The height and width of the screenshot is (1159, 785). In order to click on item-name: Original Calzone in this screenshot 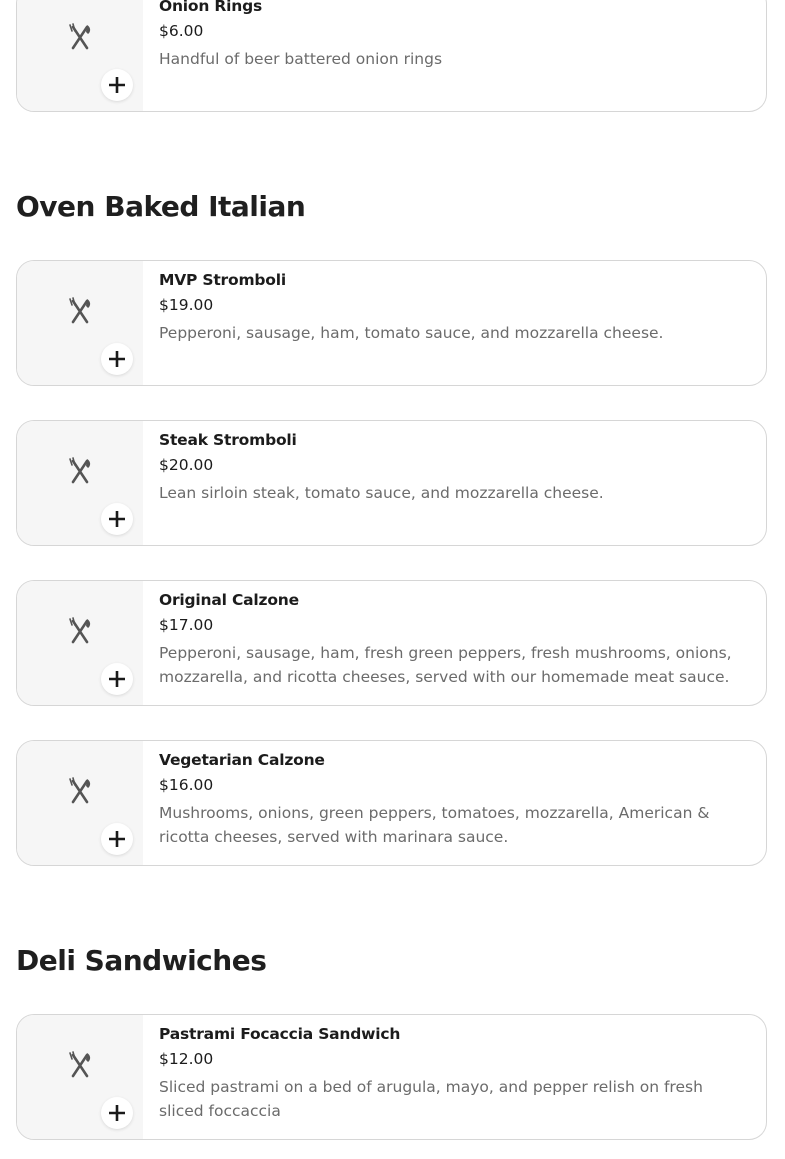, I will do `click(229, 600)`.